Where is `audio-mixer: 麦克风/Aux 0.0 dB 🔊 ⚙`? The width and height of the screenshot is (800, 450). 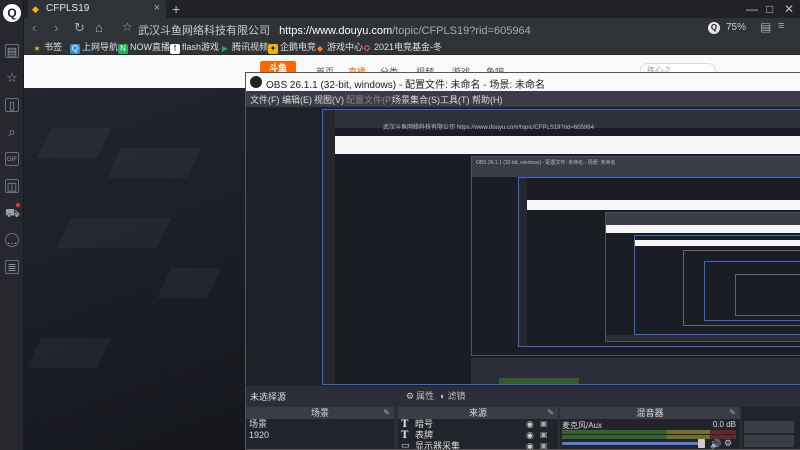 audio-mixer: 麦克风/Aux 0.0 dB 🔊 ⚙ is located at coordinates (650, 434).